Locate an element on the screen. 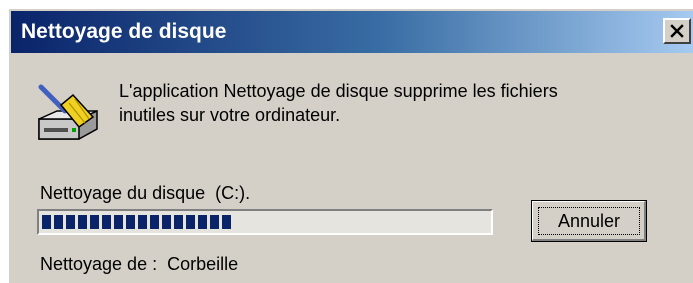  close-button is located at coordinates (677, 31).